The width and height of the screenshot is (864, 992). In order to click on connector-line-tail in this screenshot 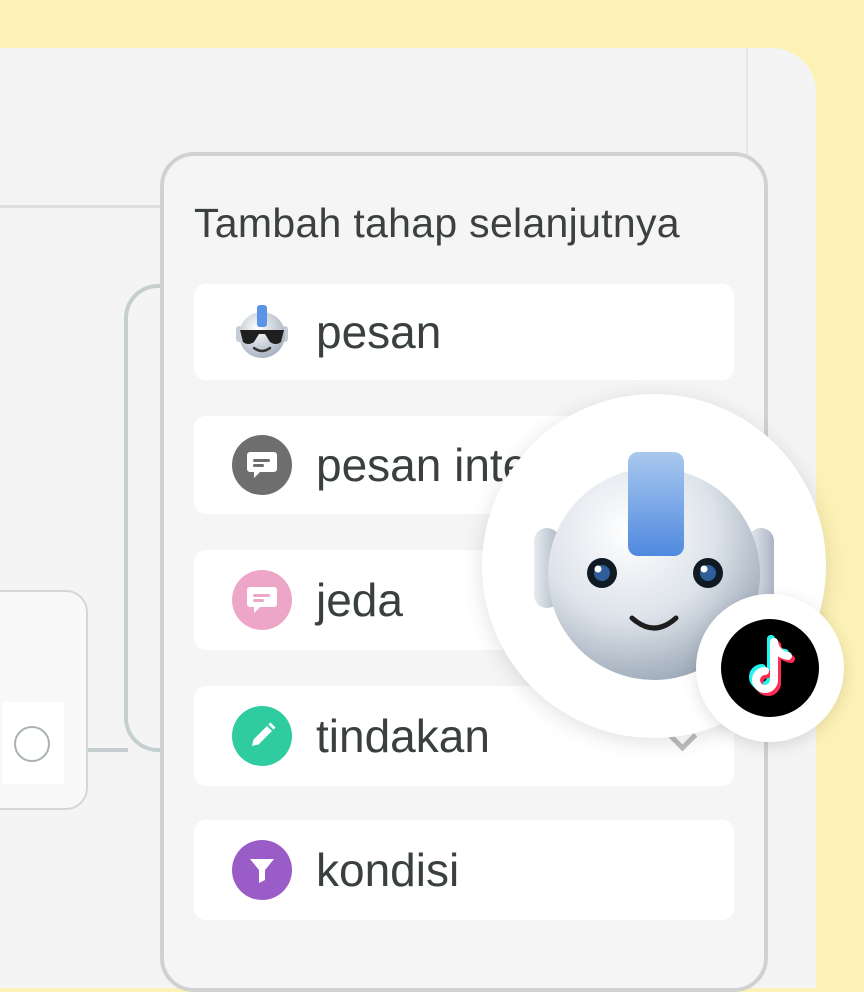, I will do `click(108, 750)`.